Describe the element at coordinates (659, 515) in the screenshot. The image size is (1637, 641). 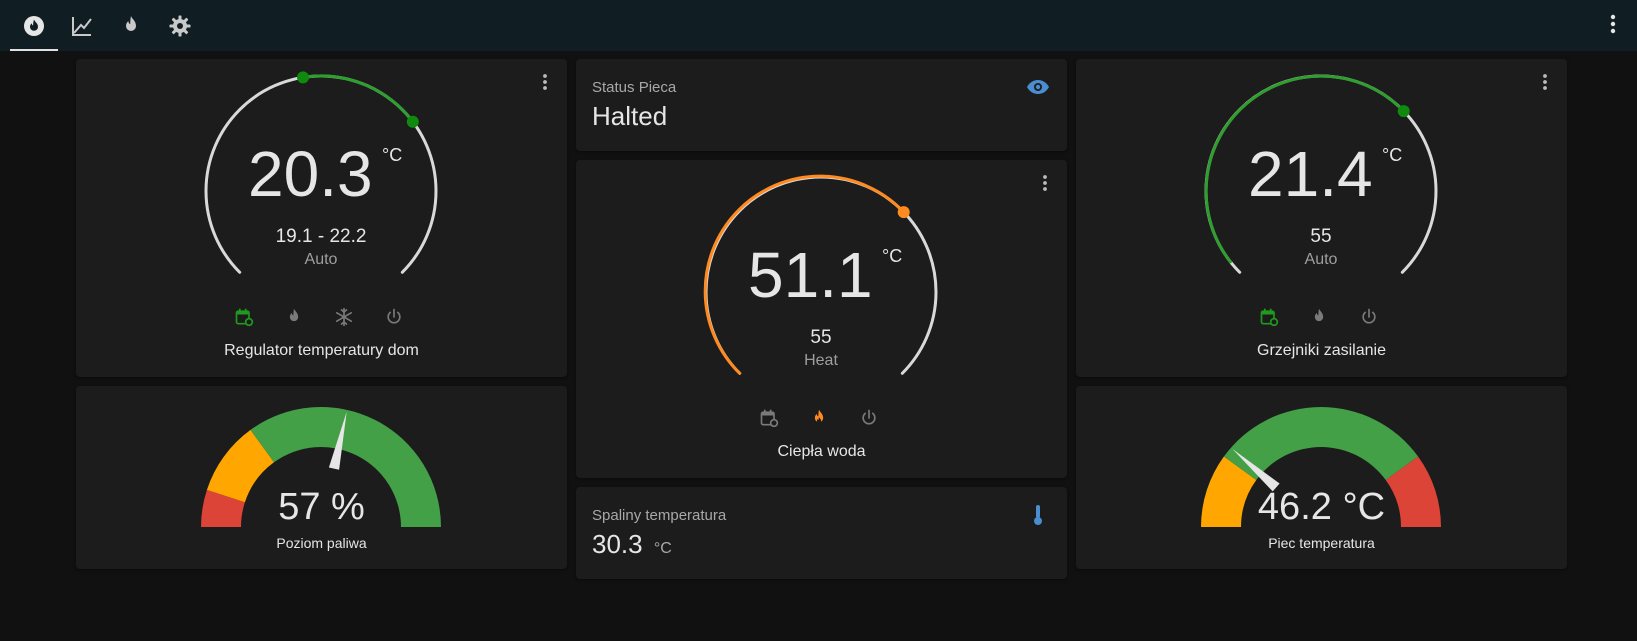
I see `entity-label: Spaliny temperatura` at that location.